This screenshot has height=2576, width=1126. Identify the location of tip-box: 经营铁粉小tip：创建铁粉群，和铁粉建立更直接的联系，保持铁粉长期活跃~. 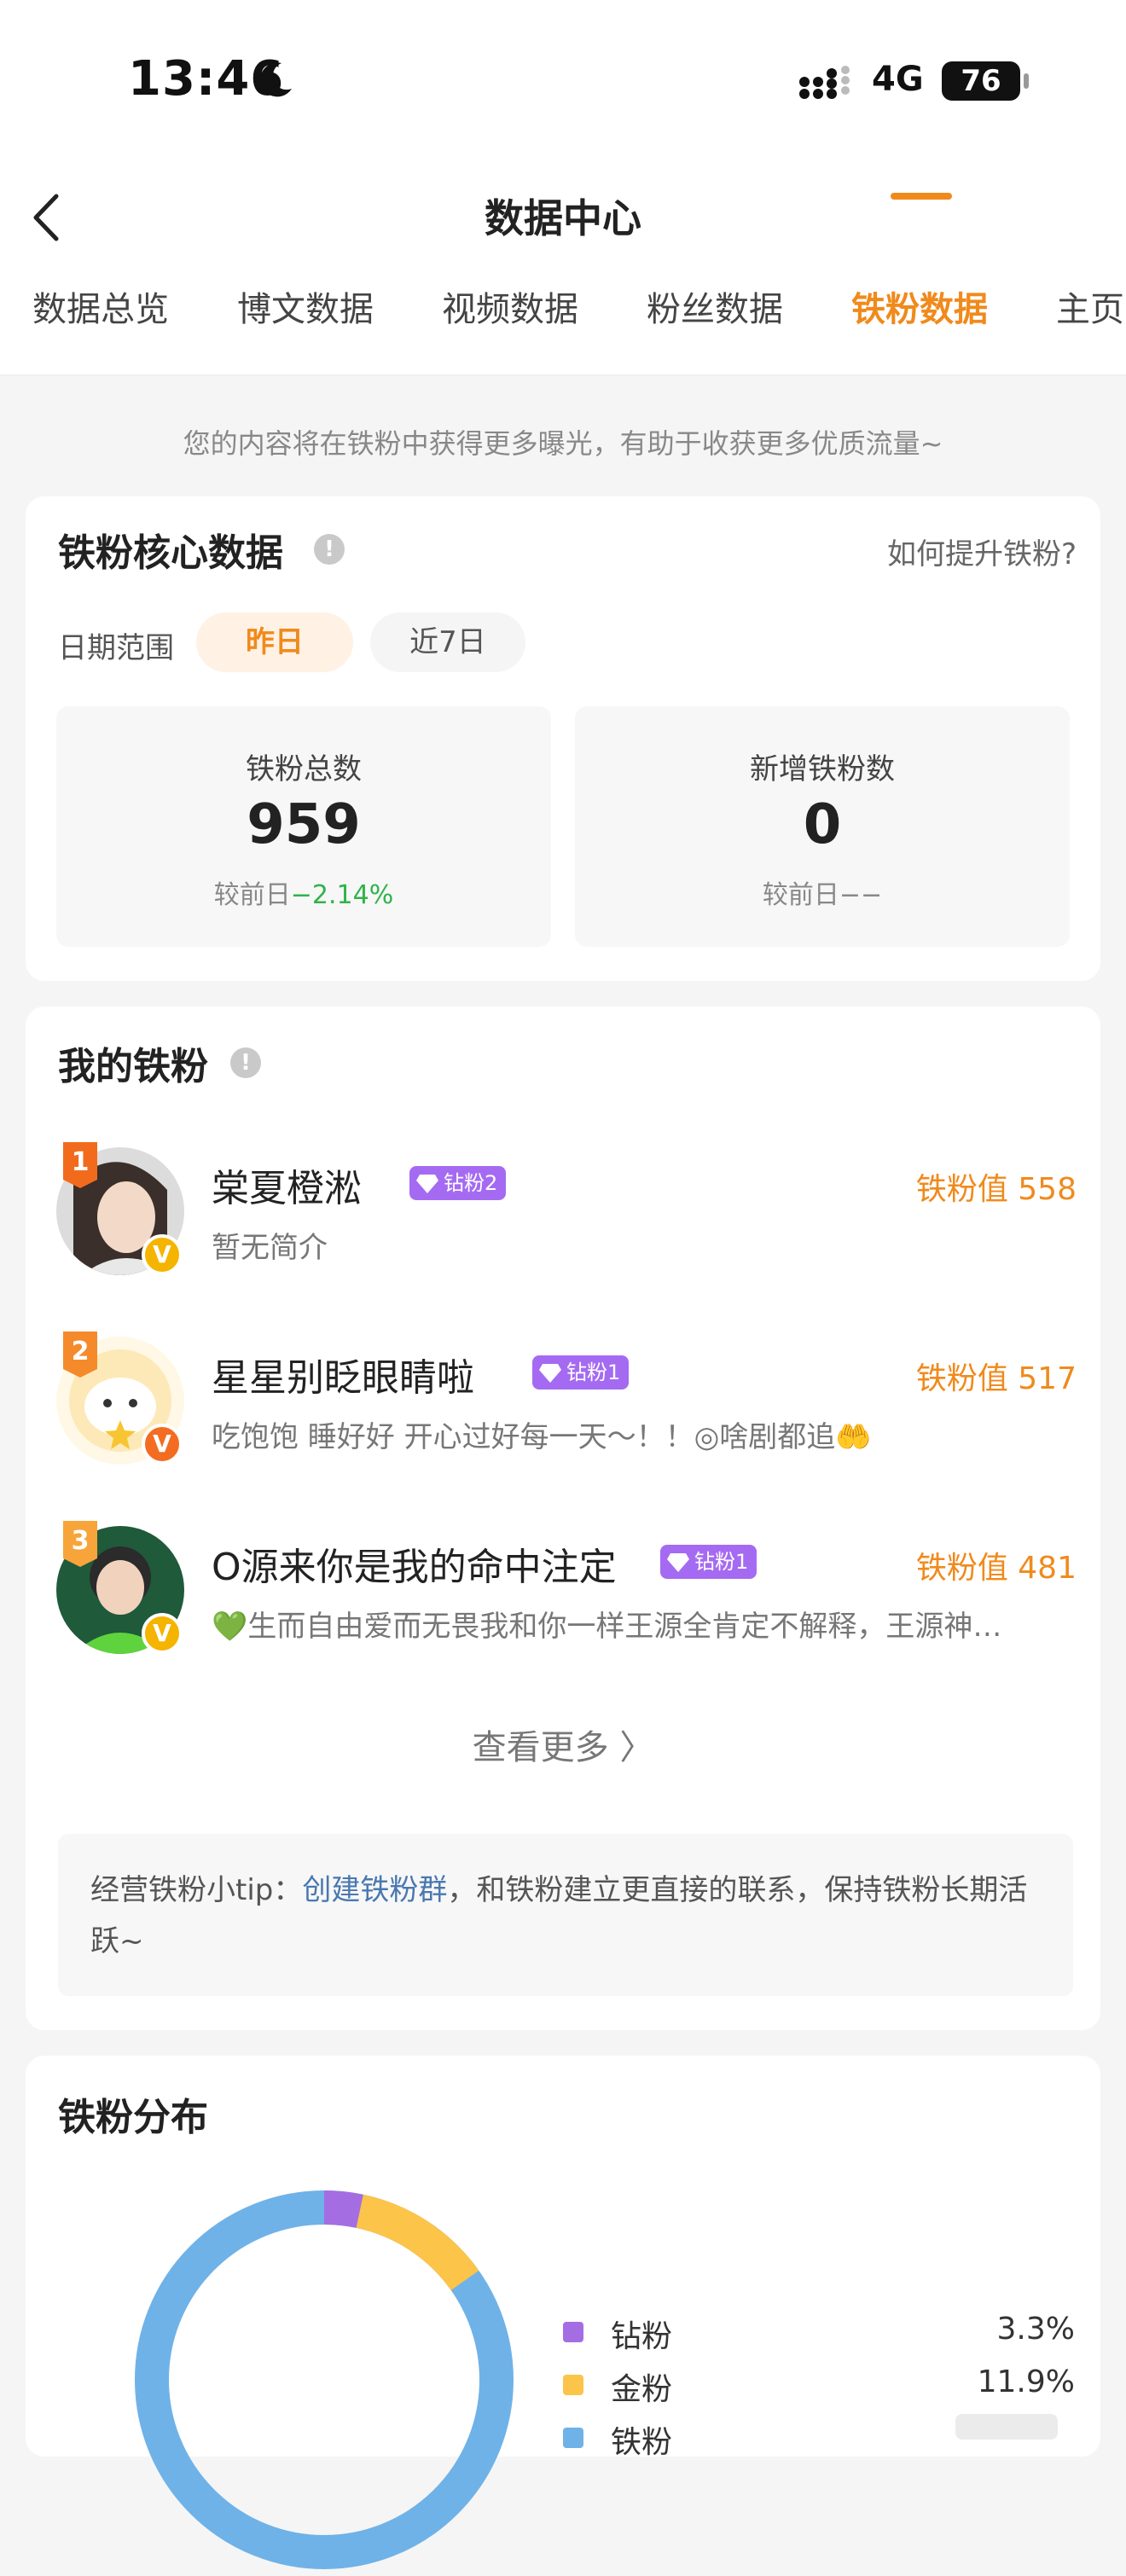
(565, 1915).